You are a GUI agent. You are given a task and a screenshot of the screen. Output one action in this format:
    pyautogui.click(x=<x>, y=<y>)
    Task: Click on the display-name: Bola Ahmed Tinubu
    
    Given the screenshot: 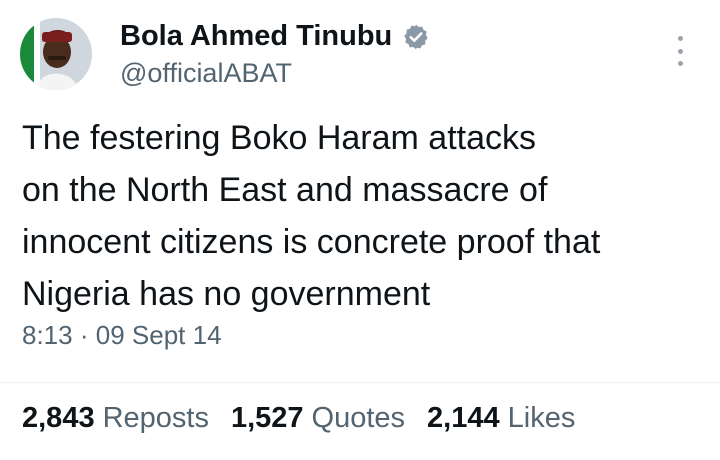 What is the action you would take?
    pyautogui.click(x=256, y=36)
    